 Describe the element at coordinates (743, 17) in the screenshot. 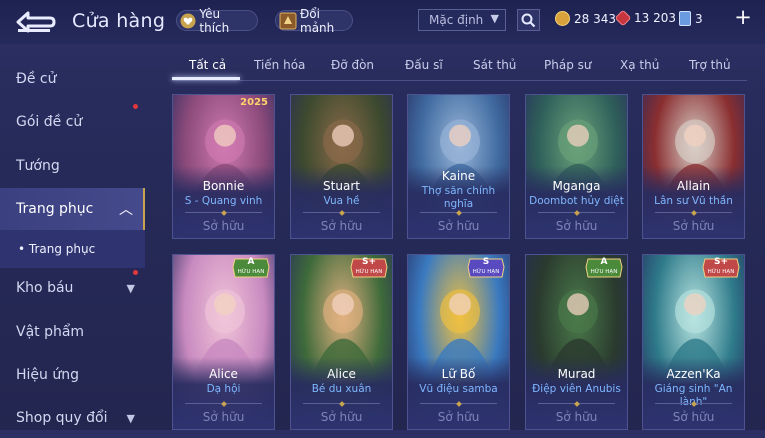

I see `add-currency-button: +` at that location.